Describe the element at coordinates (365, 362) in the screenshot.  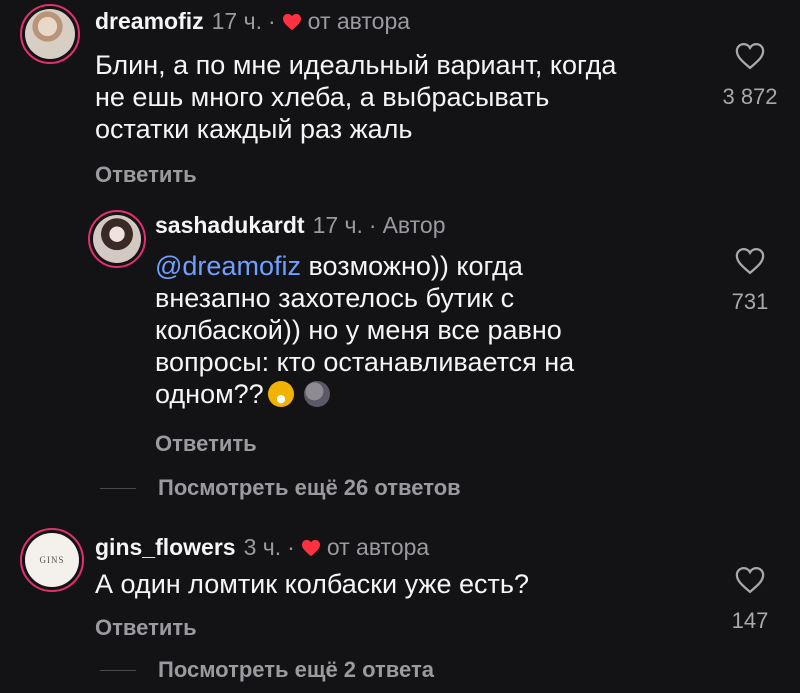
I see `comment-line: вопросы: кто останавливается на` at that location.